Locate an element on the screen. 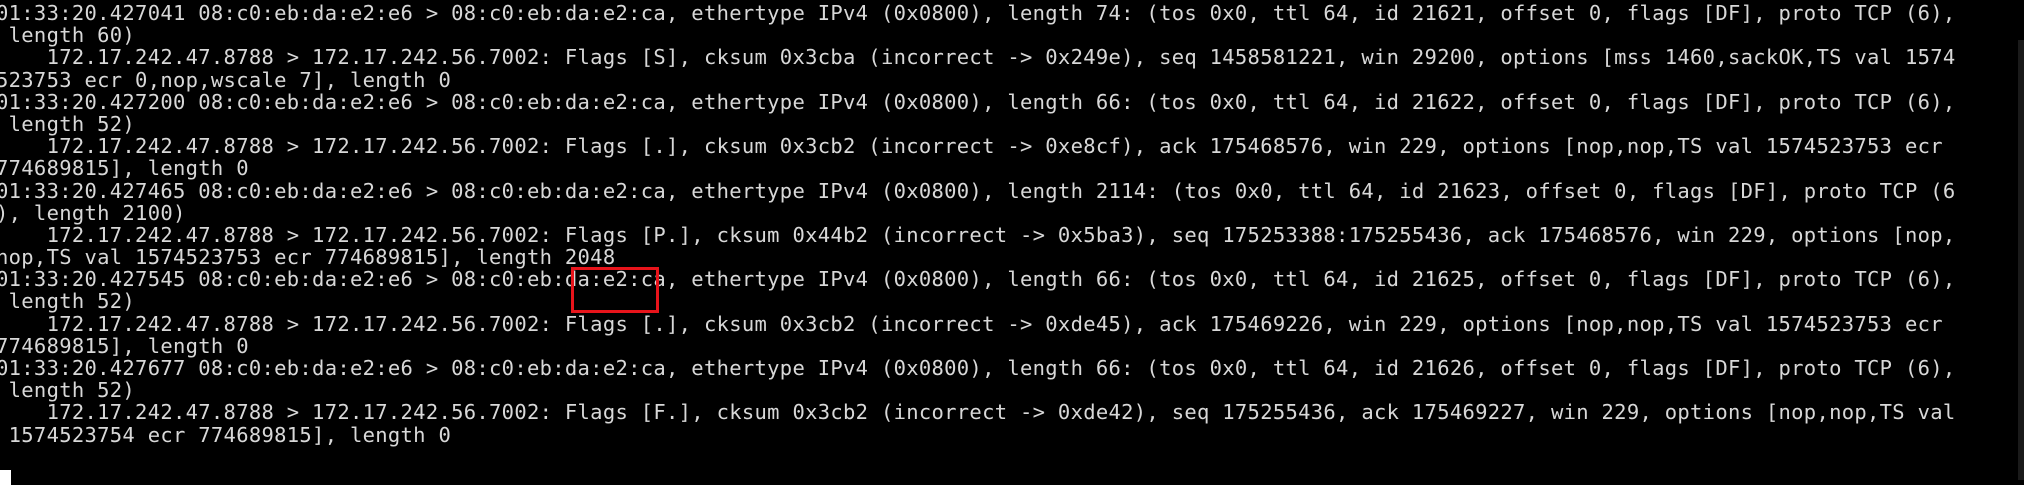 The image size is (2024, 485). terminal-scrollbar is located at coordinates (2020, 242).